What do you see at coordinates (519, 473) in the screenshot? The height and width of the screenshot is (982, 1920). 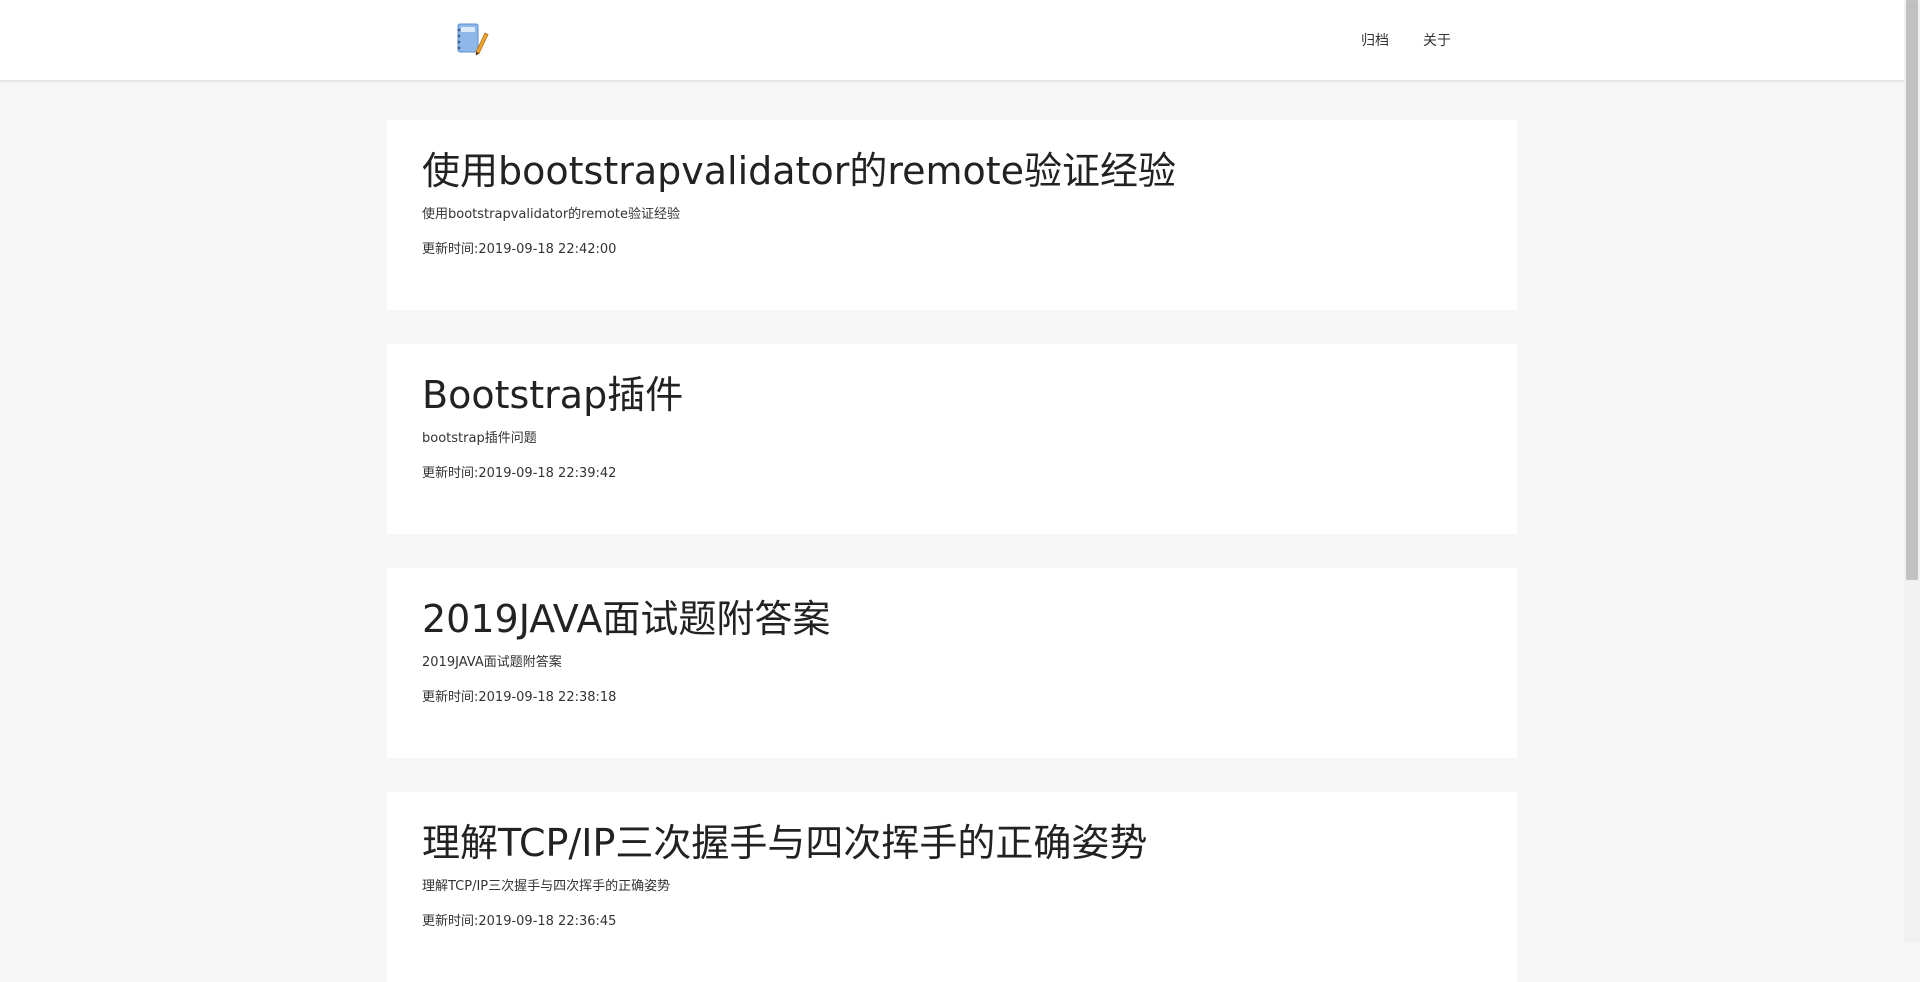 I see `post-updated-time: 更新时间:2019-09-18 22:39:42` at bounding box center [519, 473].